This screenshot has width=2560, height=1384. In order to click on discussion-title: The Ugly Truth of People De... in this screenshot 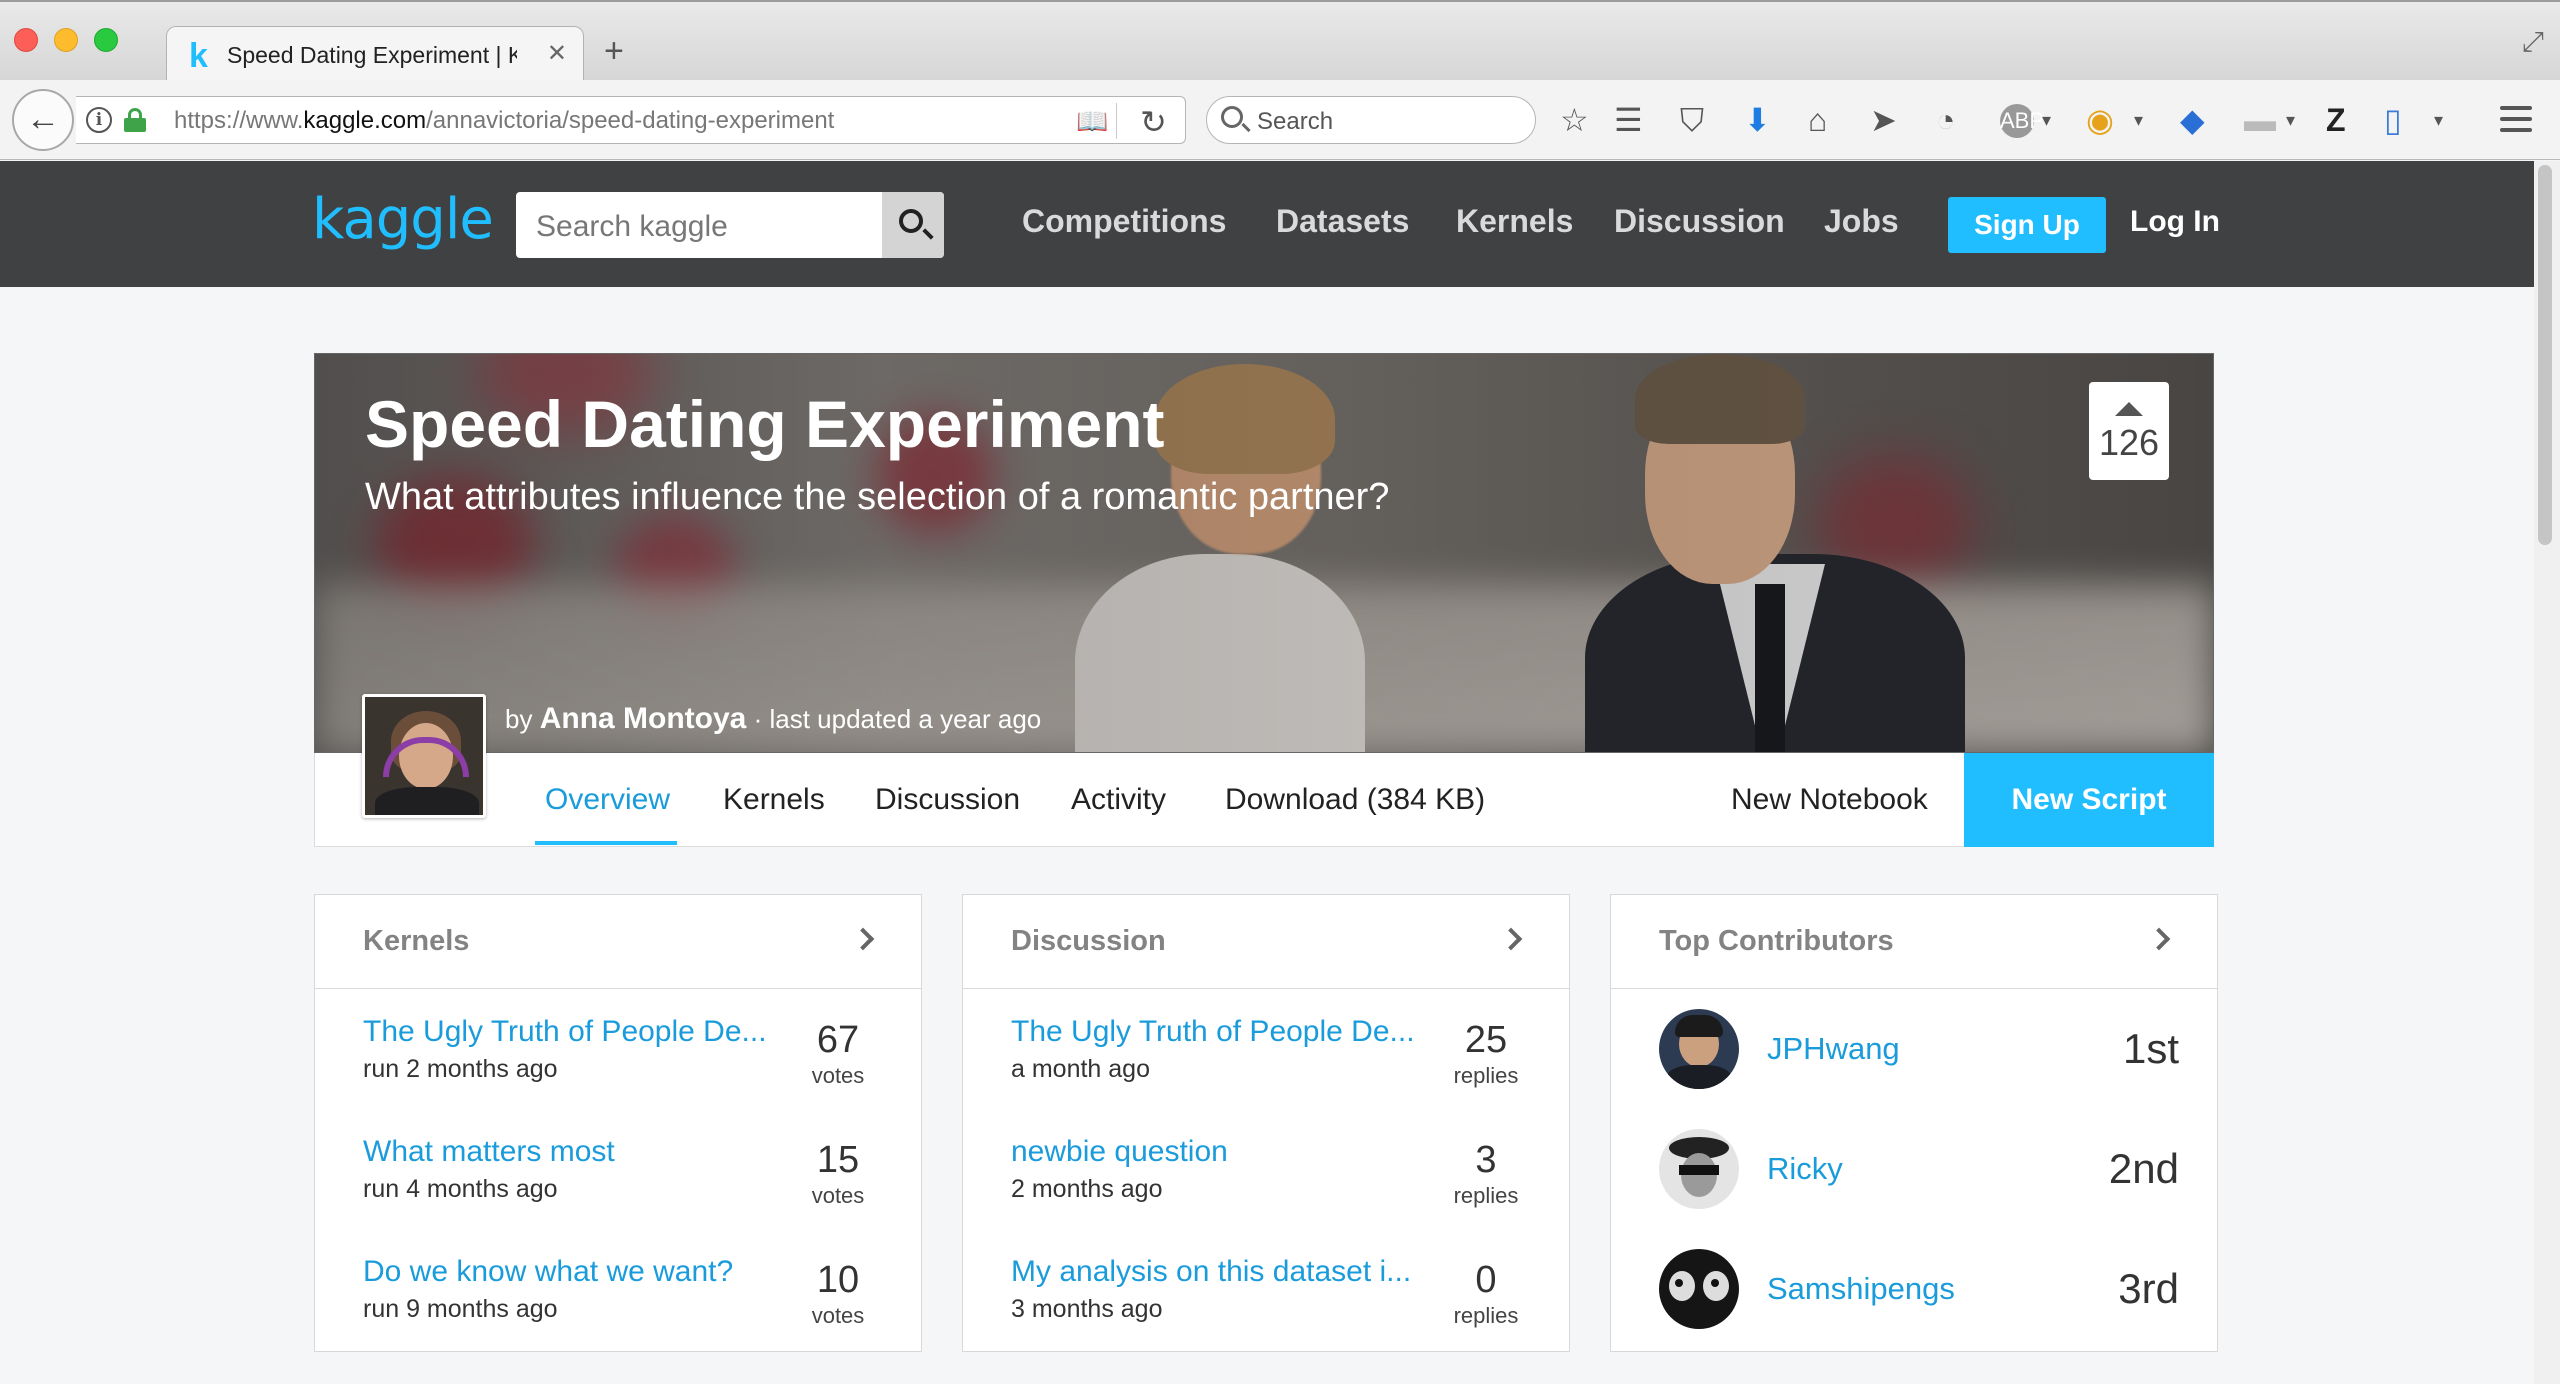, I will do `click(1213, 1032)`.